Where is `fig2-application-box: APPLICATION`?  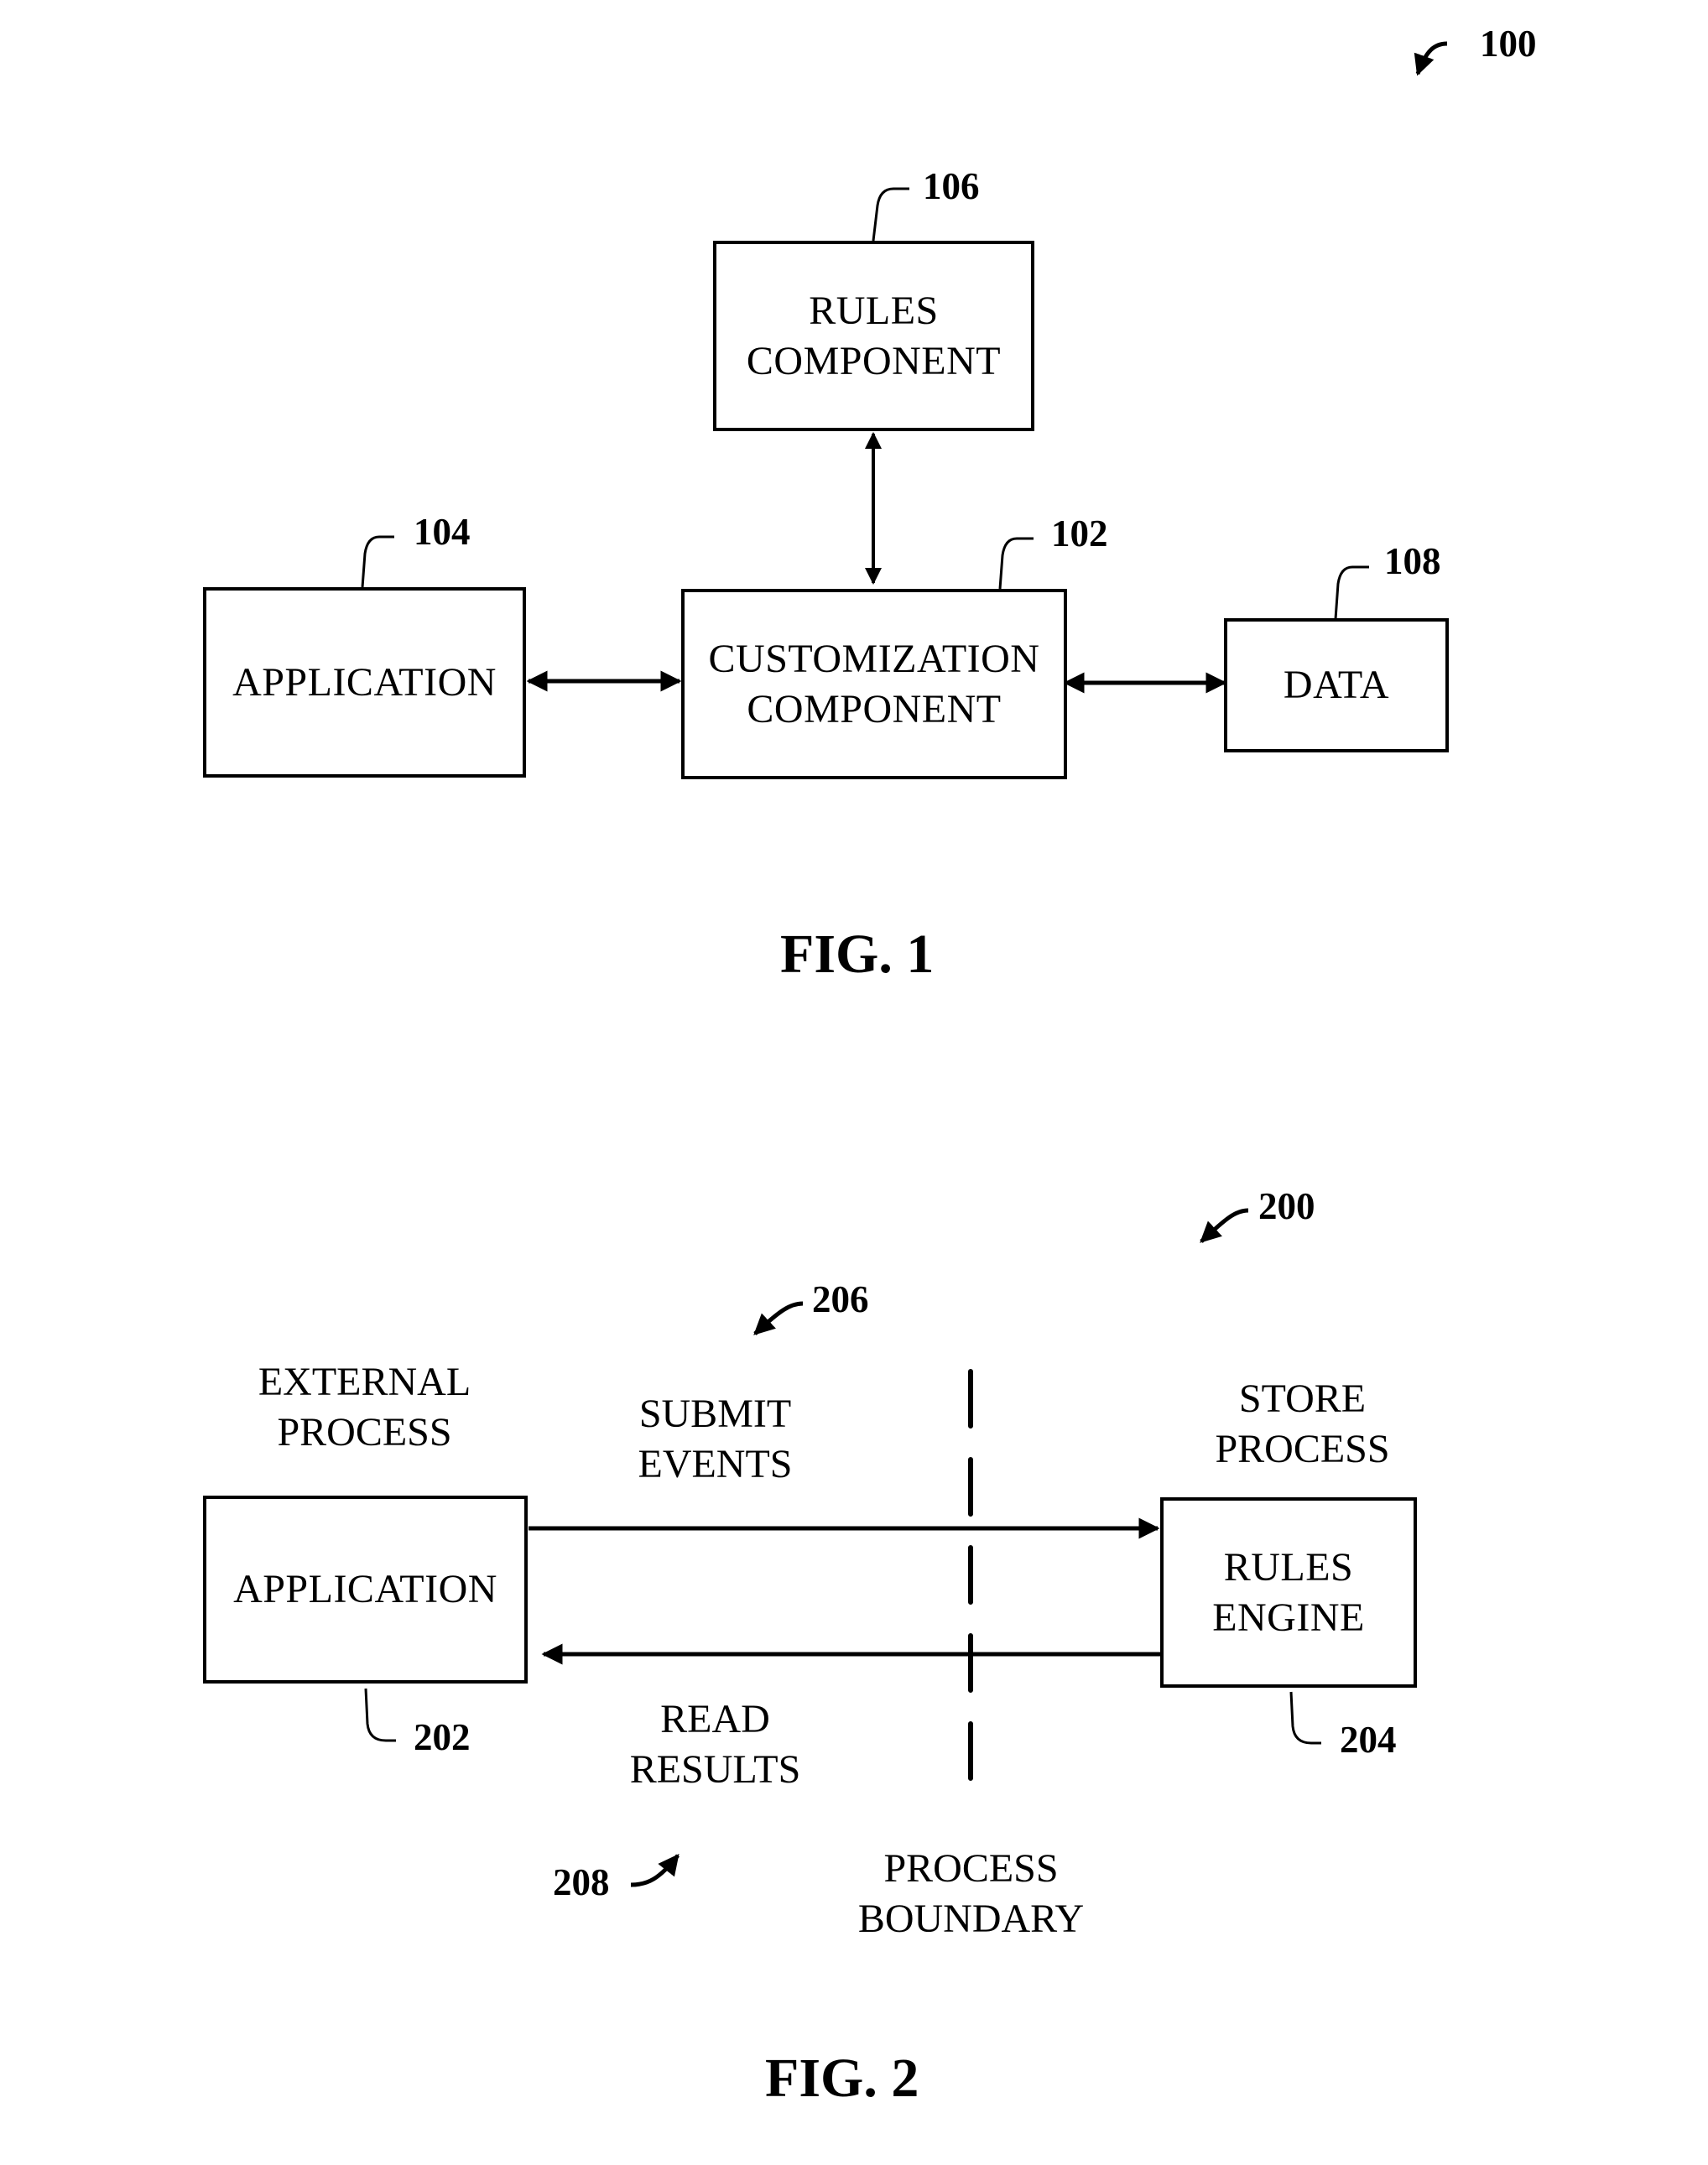 fig2-application-box: APPLICATION is located at coordinates (365, 1590).